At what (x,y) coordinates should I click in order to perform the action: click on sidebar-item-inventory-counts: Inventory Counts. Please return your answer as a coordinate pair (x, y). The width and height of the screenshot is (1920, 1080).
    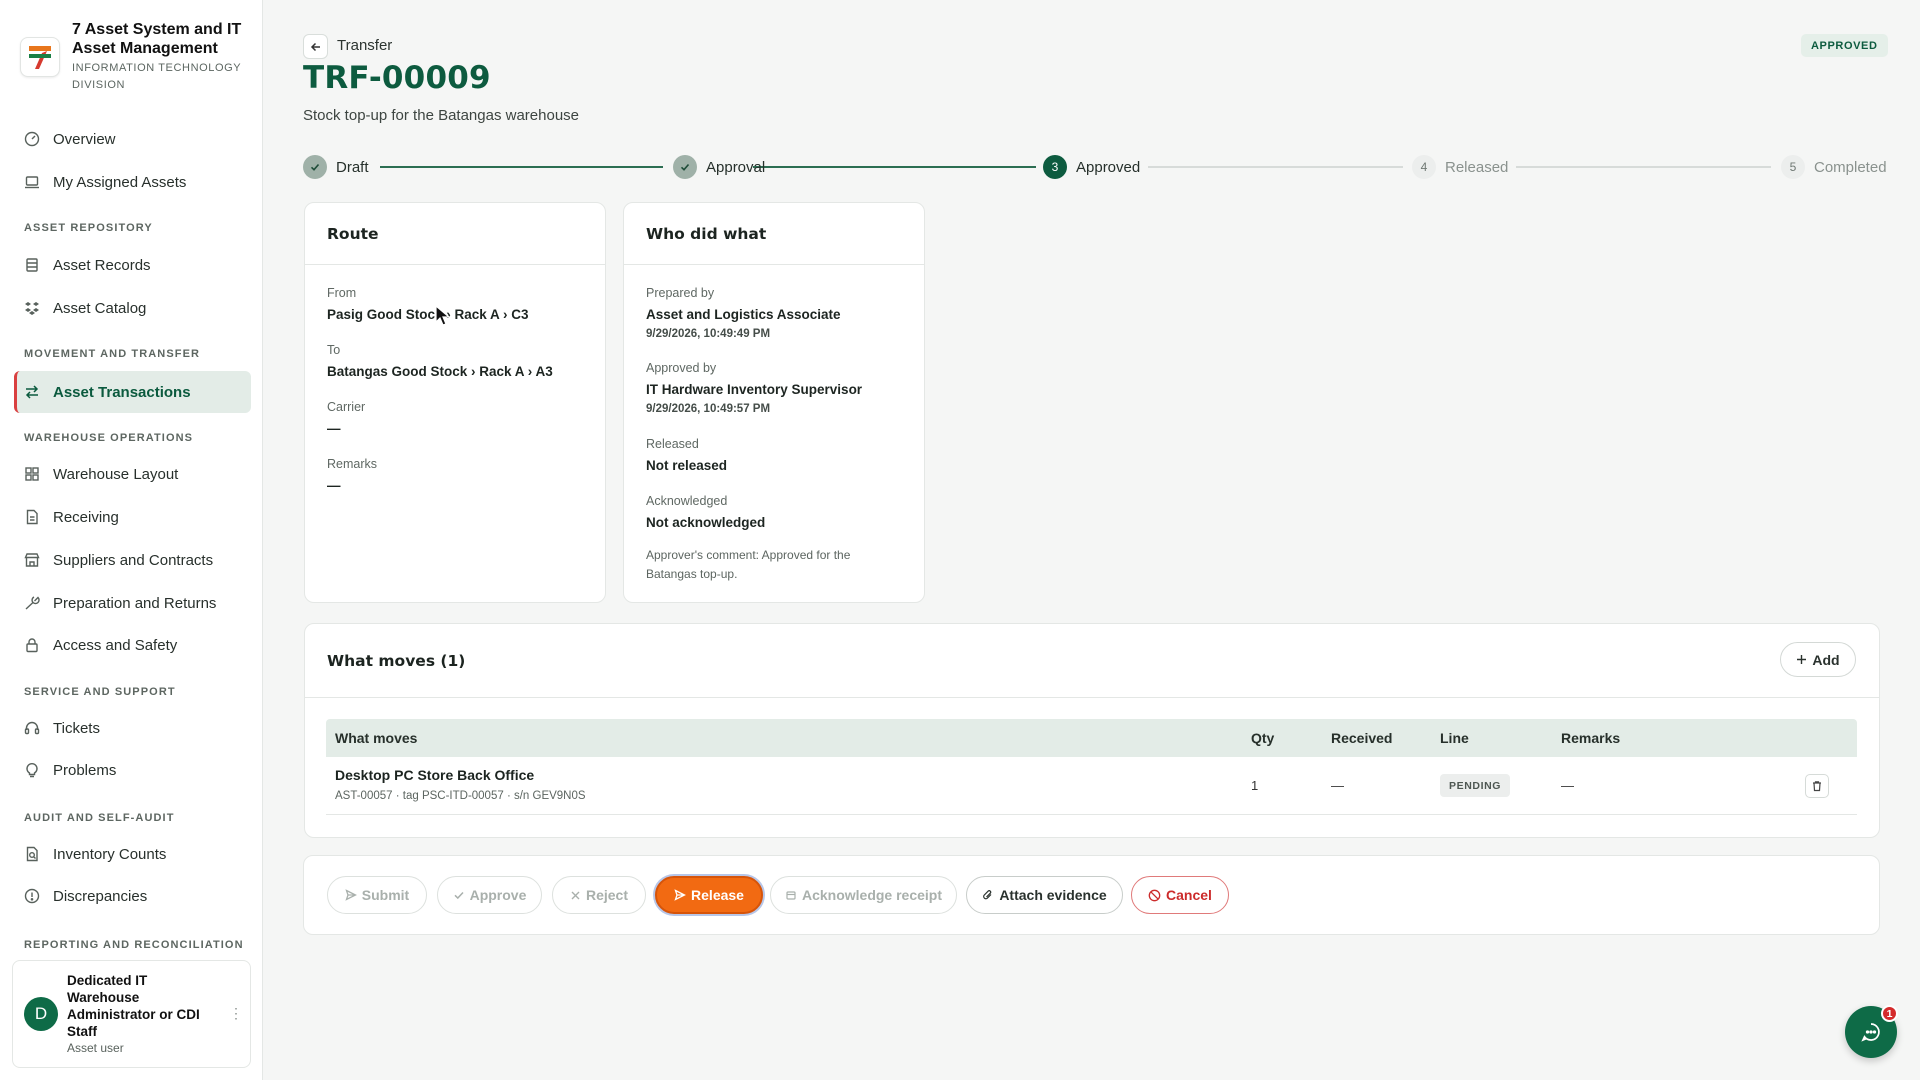
    Looking at the image, I should click on (132, 854).